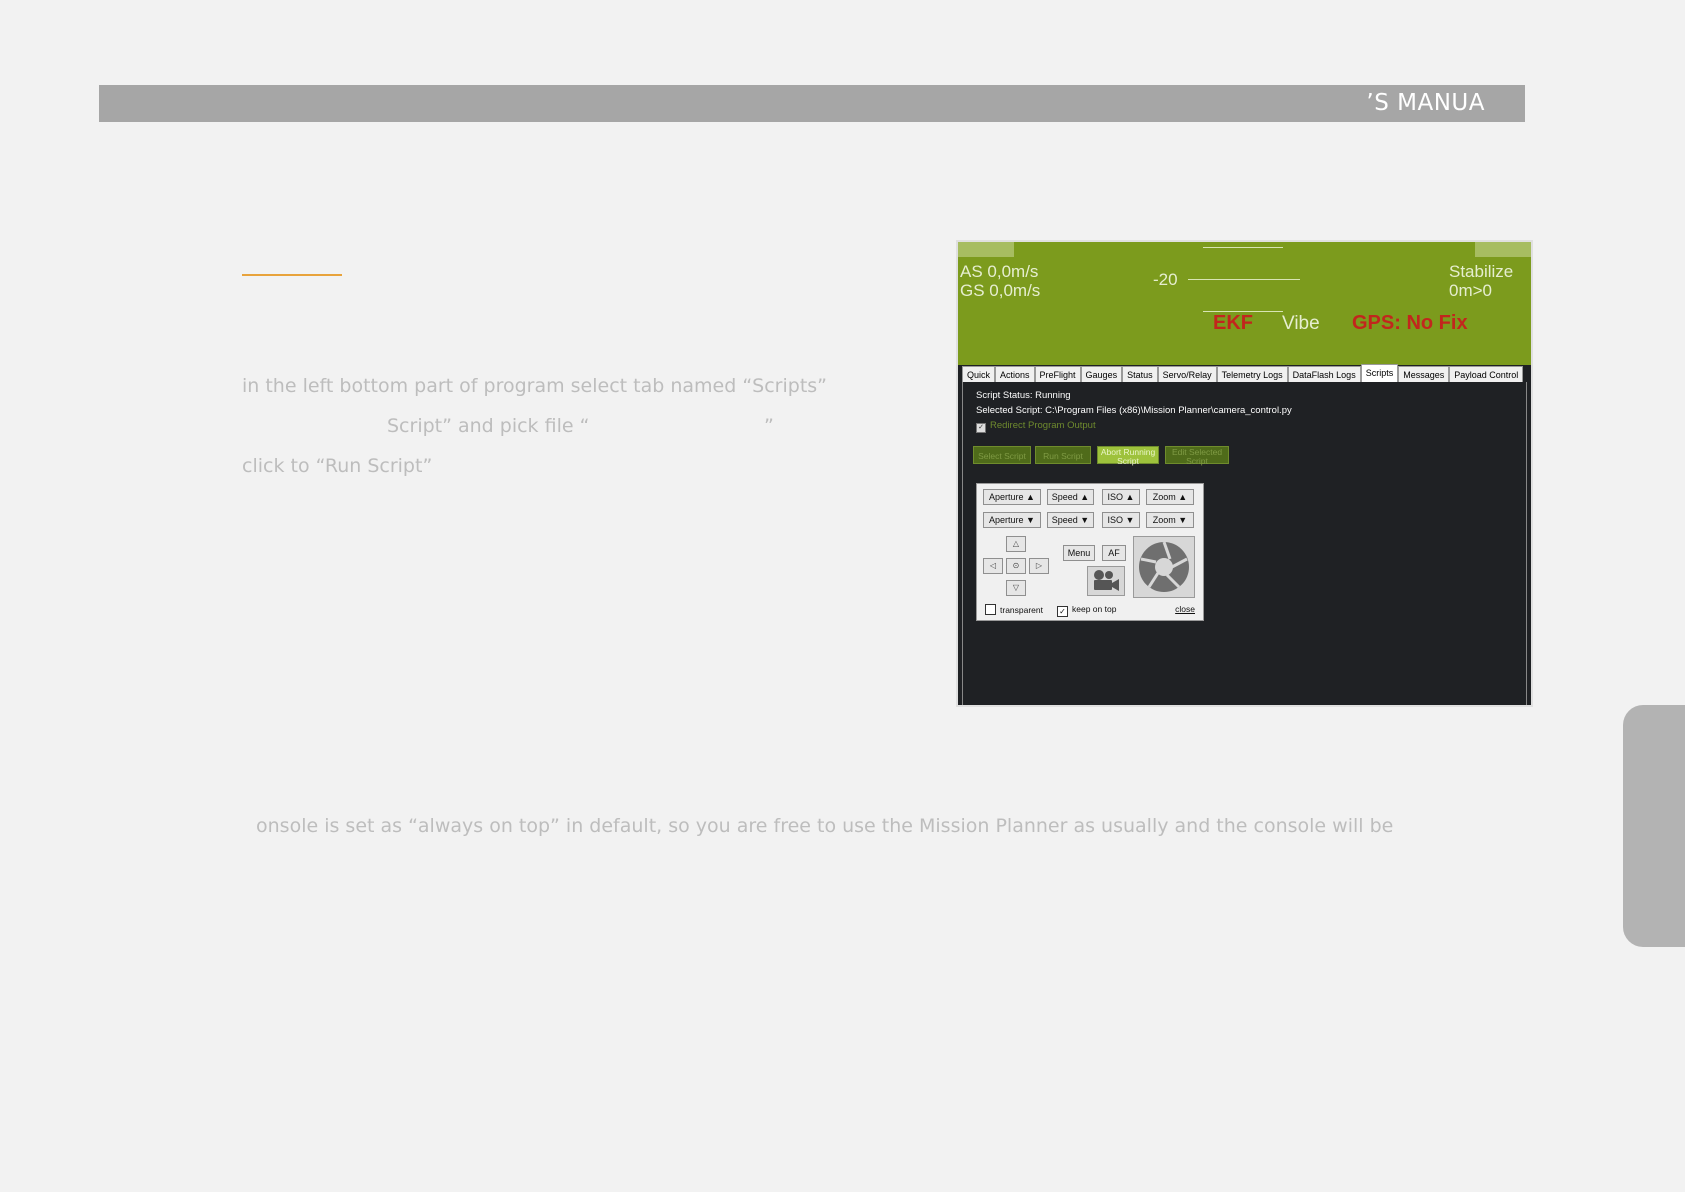 The height and width of the screenshot is (1192, 1685). I want to click on select-script-button: Select Script, so click(1002, 455).